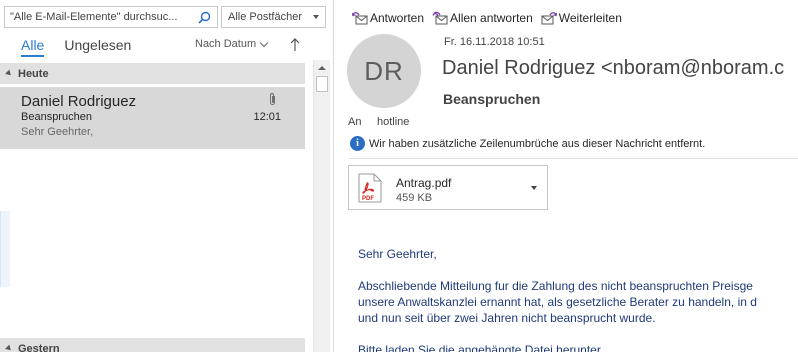 The width and height of the screenshot is (798, 352). What do you see at coordinates (152, 345) in the screenshot?
I see `group-header-yesterday: Gestern` at bounding box center [152, 345].